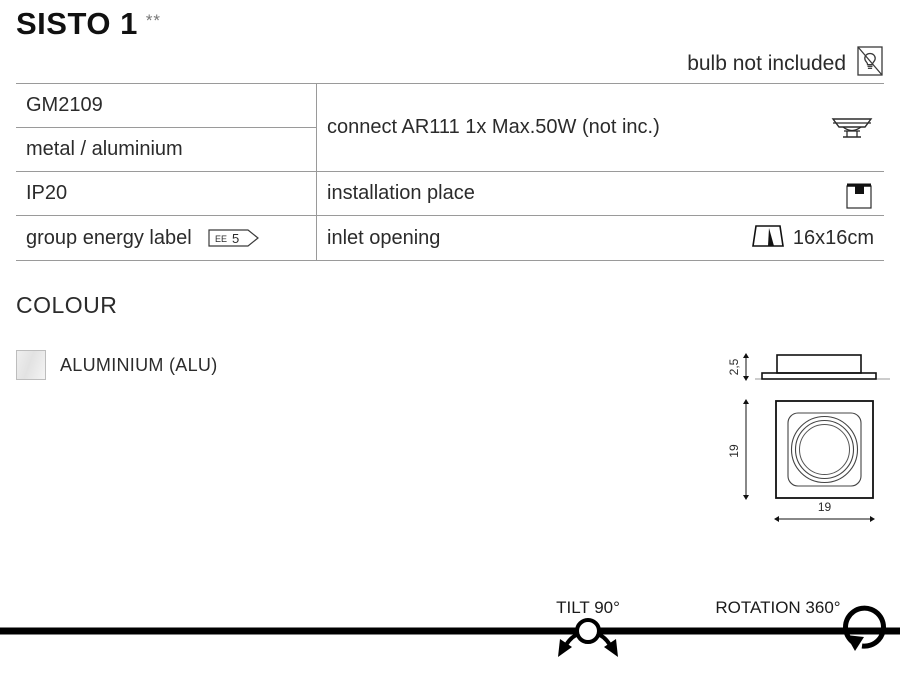 This screenshot has width=900, height=675. What do you see at coordinates (166, 194) in the screenshot?
I see `table-row: IP20` at bounding box center [166, 194].